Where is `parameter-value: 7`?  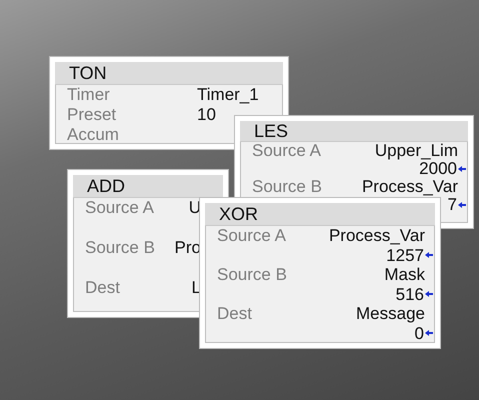 parameter-value: 7 is located at coordinates (452, 205).